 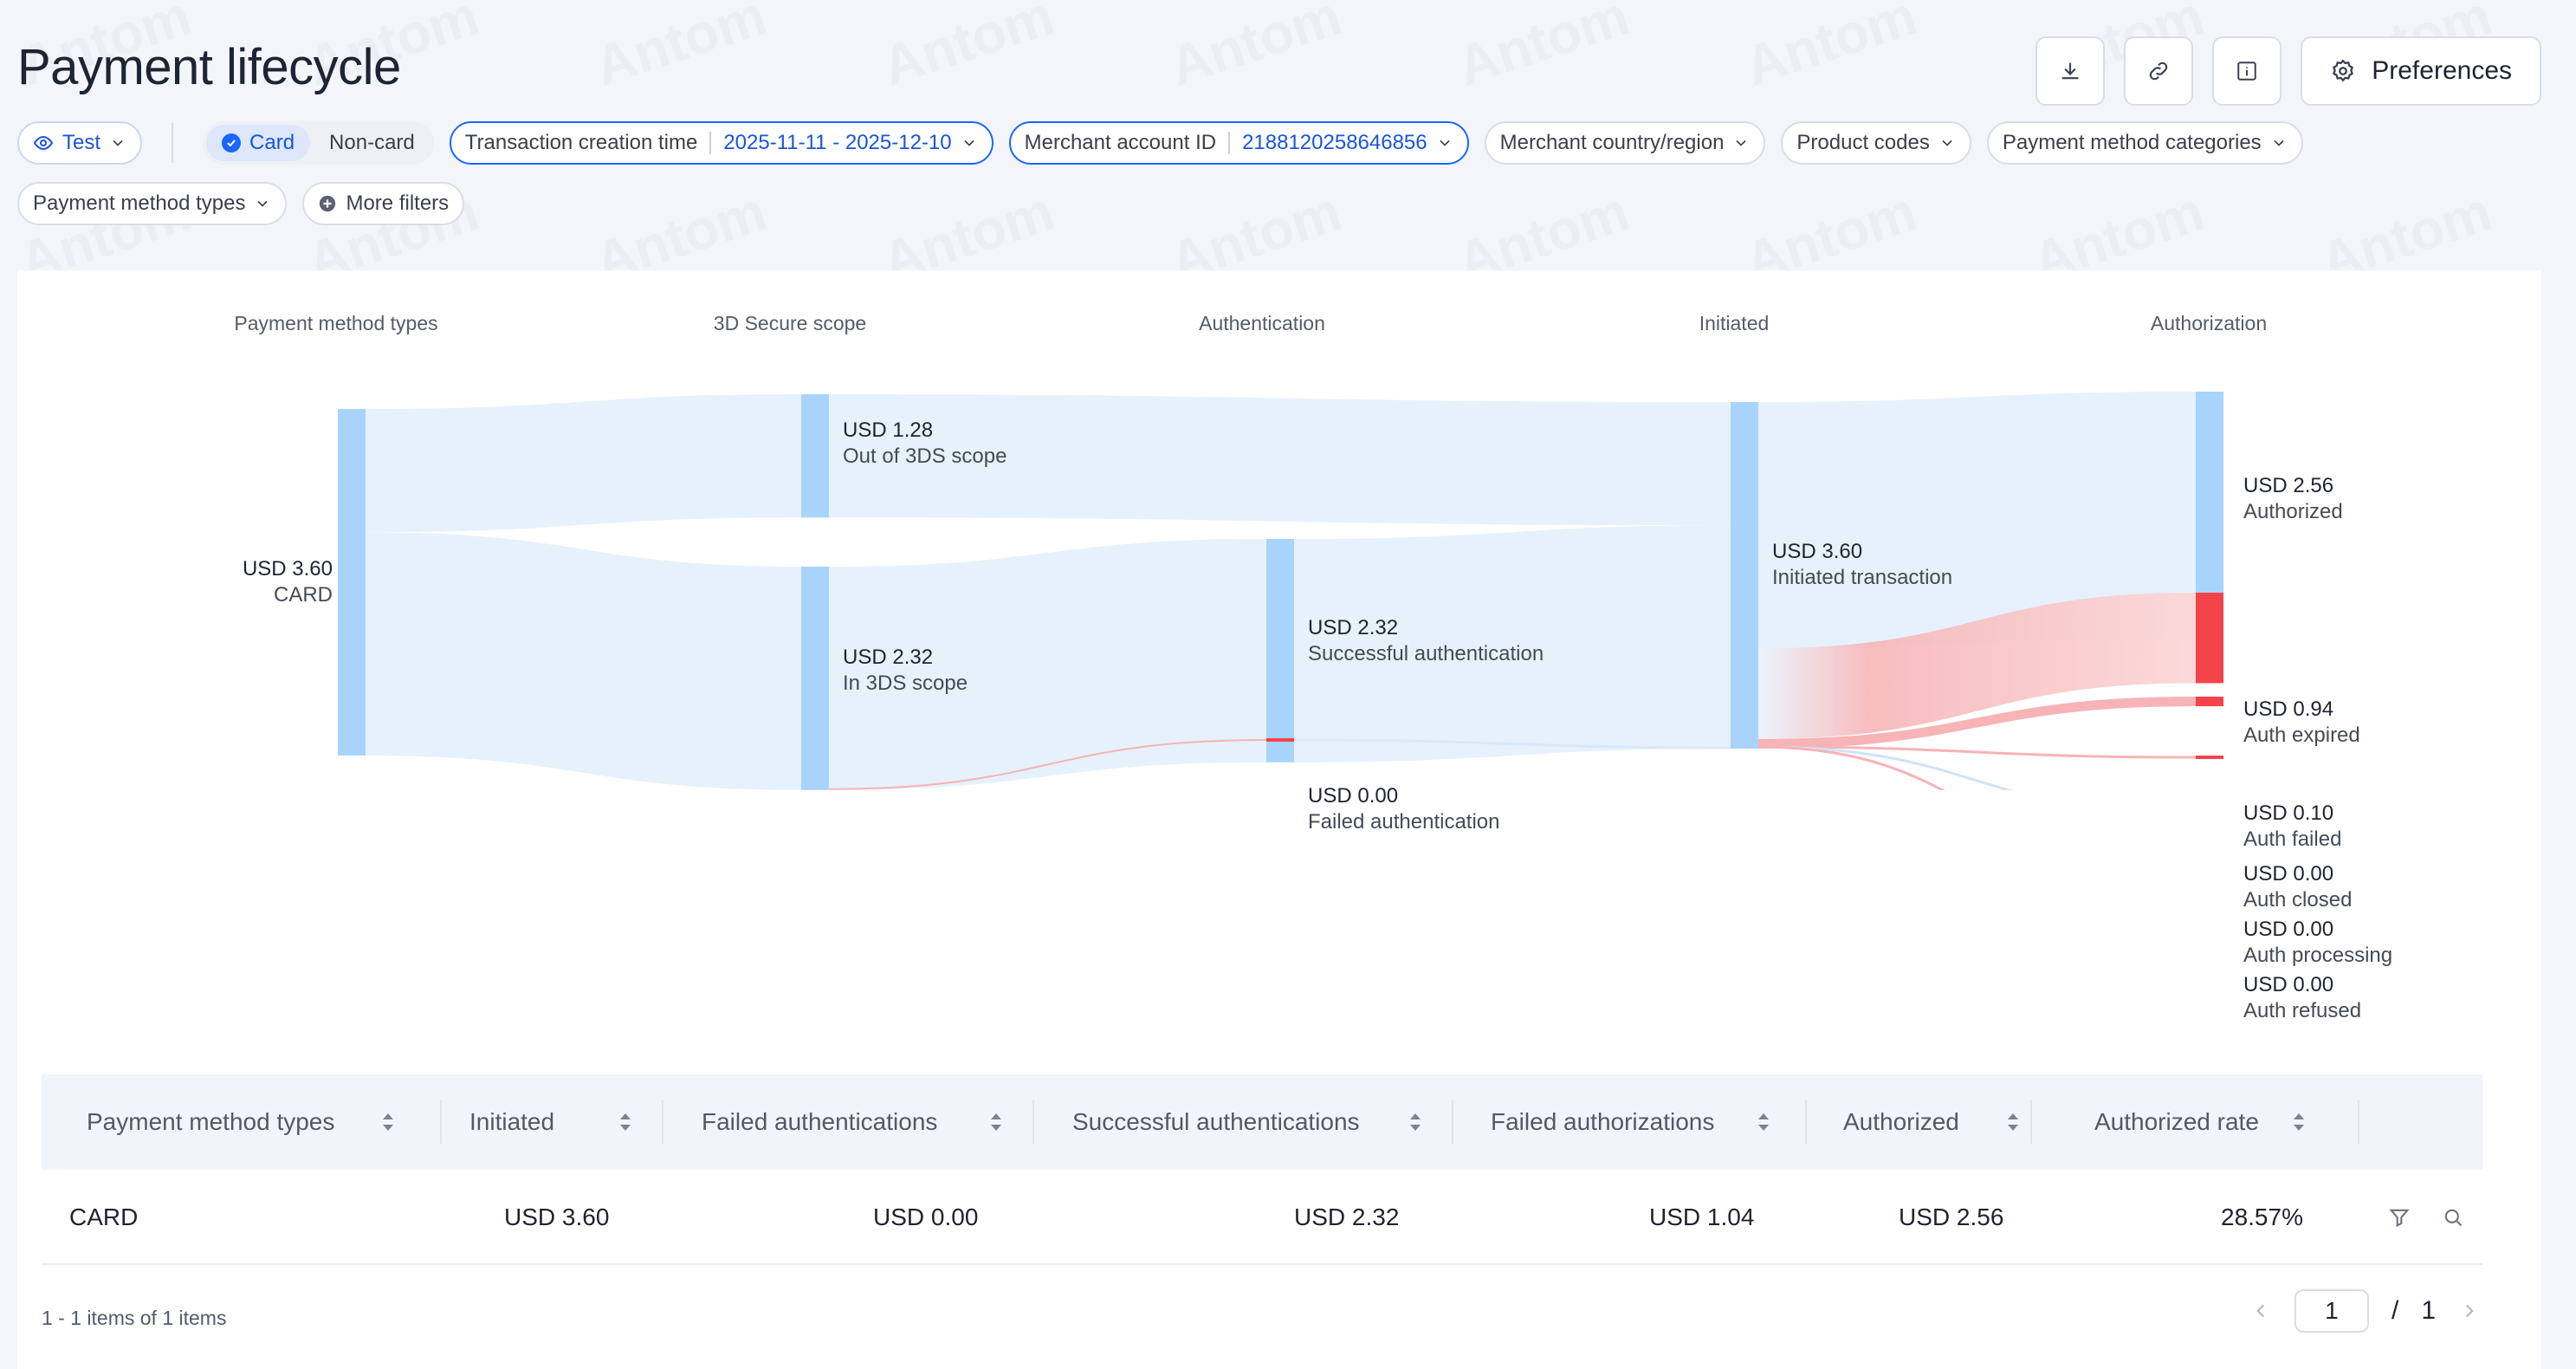 I want to click on column-header: Authorized, so click(x=1901, y=1122).